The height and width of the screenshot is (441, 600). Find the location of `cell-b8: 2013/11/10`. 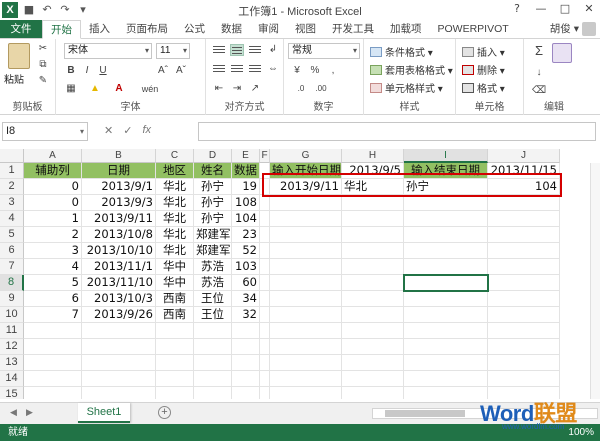

cell-b8: 2013/11/10 is located at coordinates (119, 283).